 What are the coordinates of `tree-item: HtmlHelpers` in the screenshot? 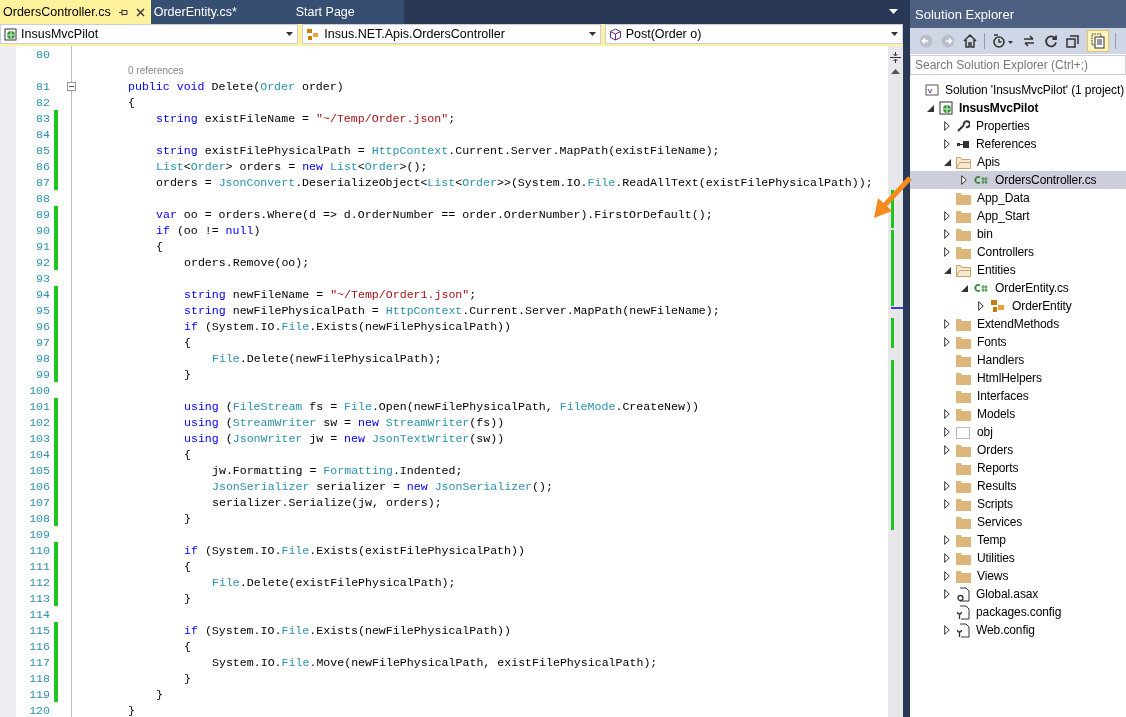 It's located at (1018, 378).